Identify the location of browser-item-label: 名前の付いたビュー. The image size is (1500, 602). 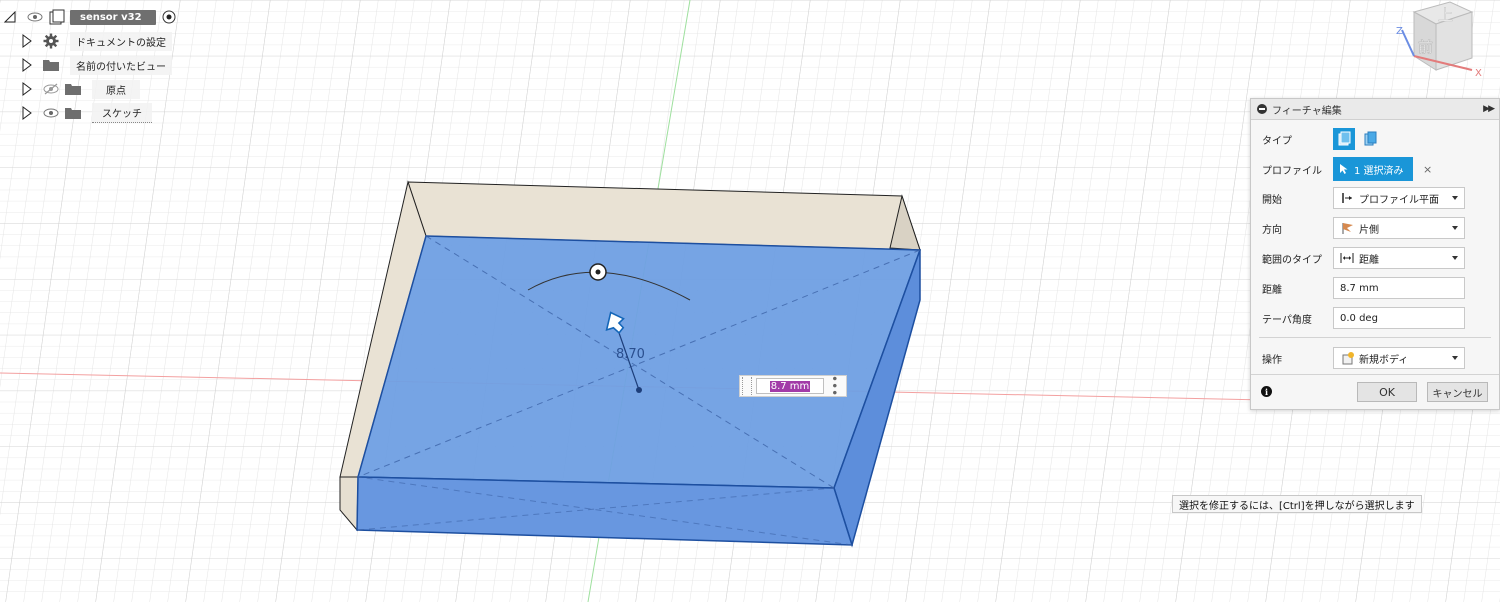
(121, 65).